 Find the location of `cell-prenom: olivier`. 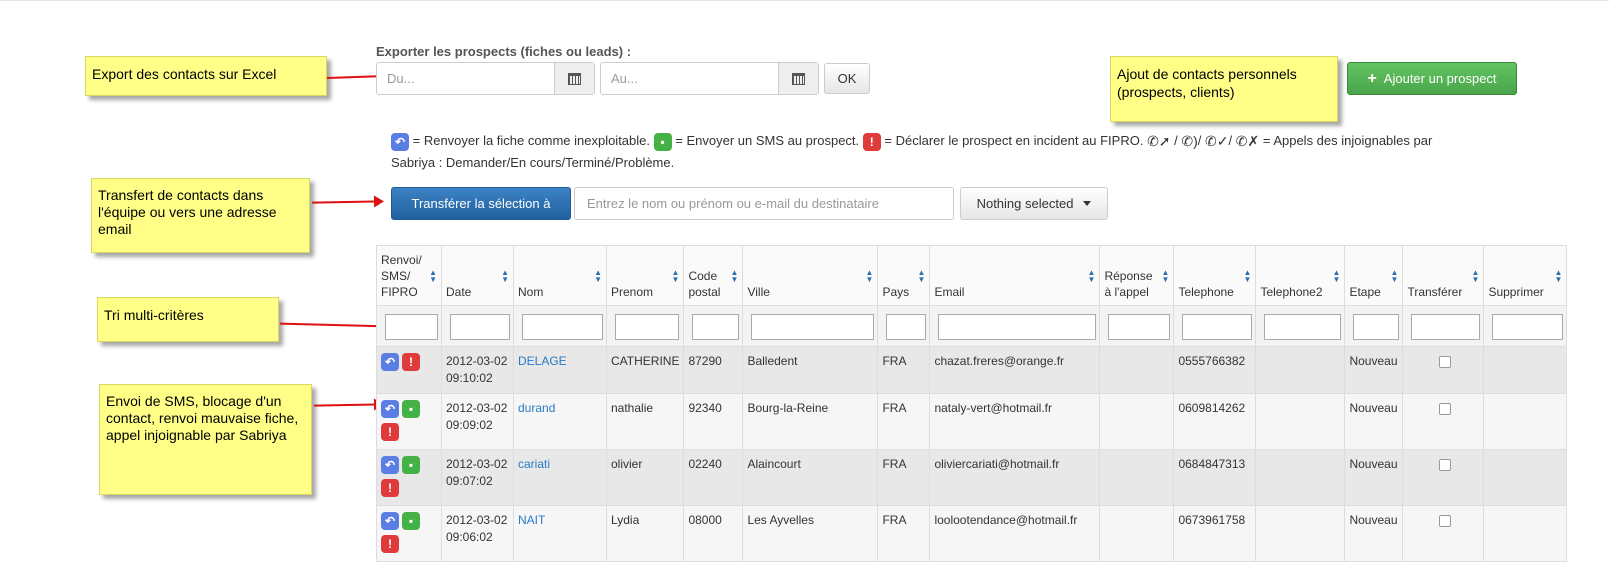

cell-prenom: olivier is located at coordinates (627, 464).